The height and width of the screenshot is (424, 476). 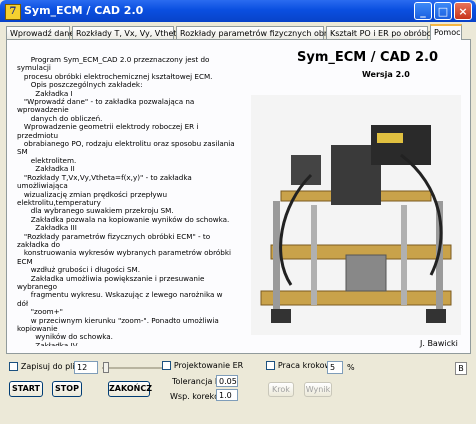 What do you see at coordinates (238, 11) in the screenshot?
I see `title-bar: 7 Sym_ECM / CAD 2.0 _ □ ×` at bounding box center [238, 11].